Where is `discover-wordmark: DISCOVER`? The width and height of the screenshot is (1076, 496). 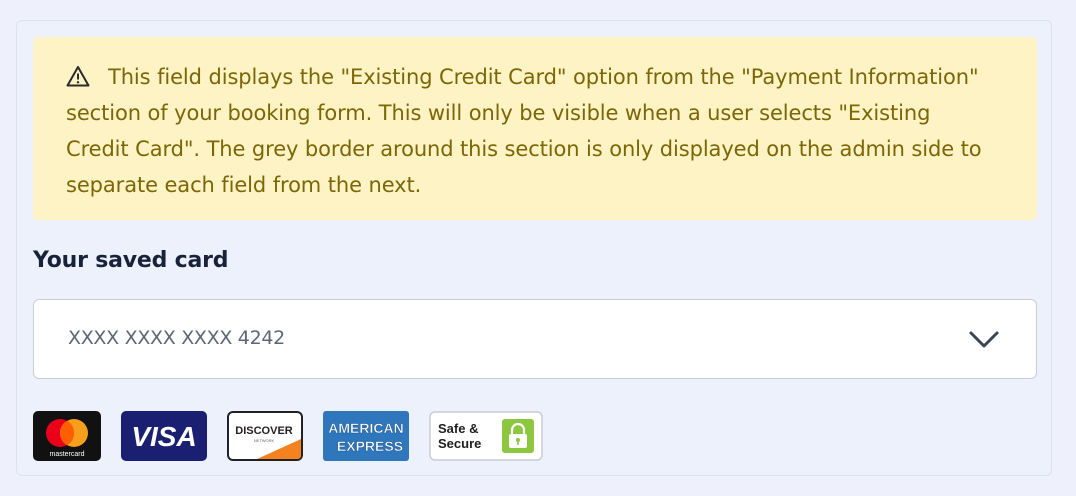 discover-wordmark: DISCOVER is located at coordinates (264, 431).